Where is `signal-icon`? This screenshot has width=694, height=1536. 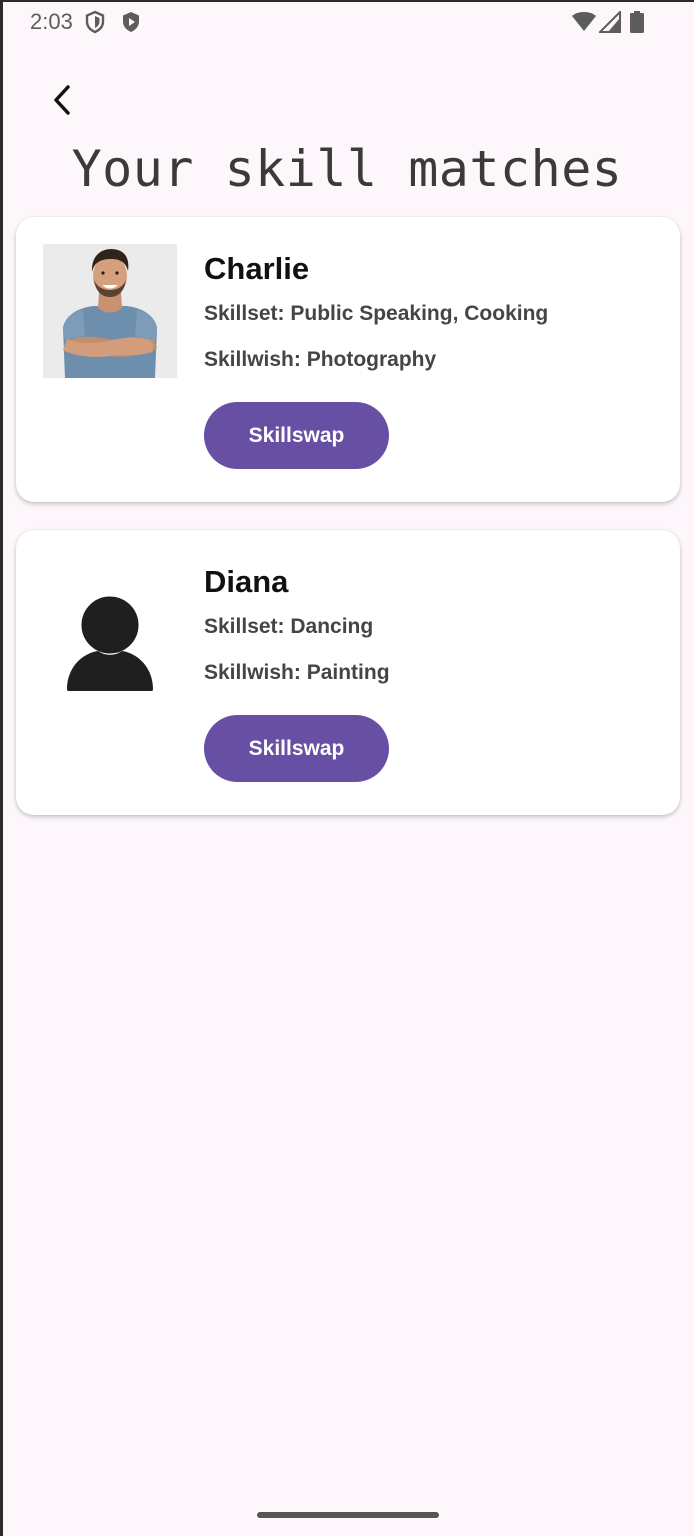 signal-icon is located at coordinates (609, 23).